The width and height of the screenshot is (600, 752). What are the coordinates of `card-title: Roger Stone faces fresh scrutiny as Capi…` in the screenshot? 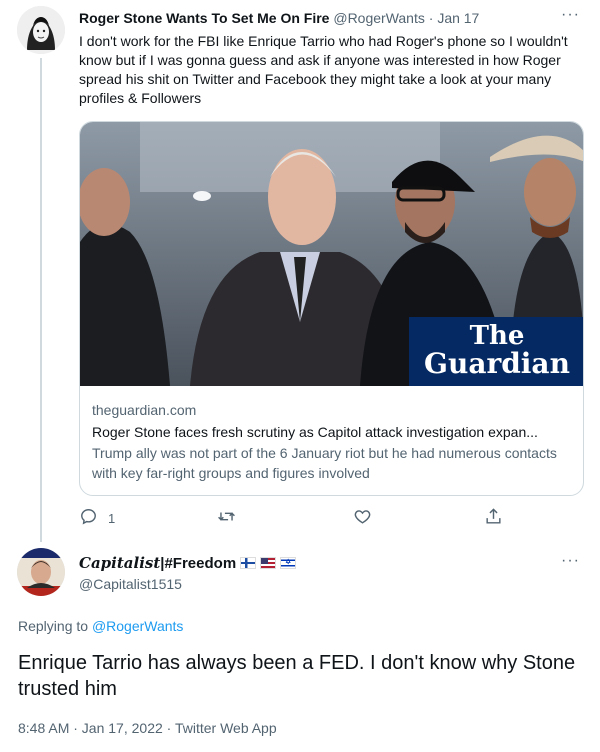 It's located at (315, 432).